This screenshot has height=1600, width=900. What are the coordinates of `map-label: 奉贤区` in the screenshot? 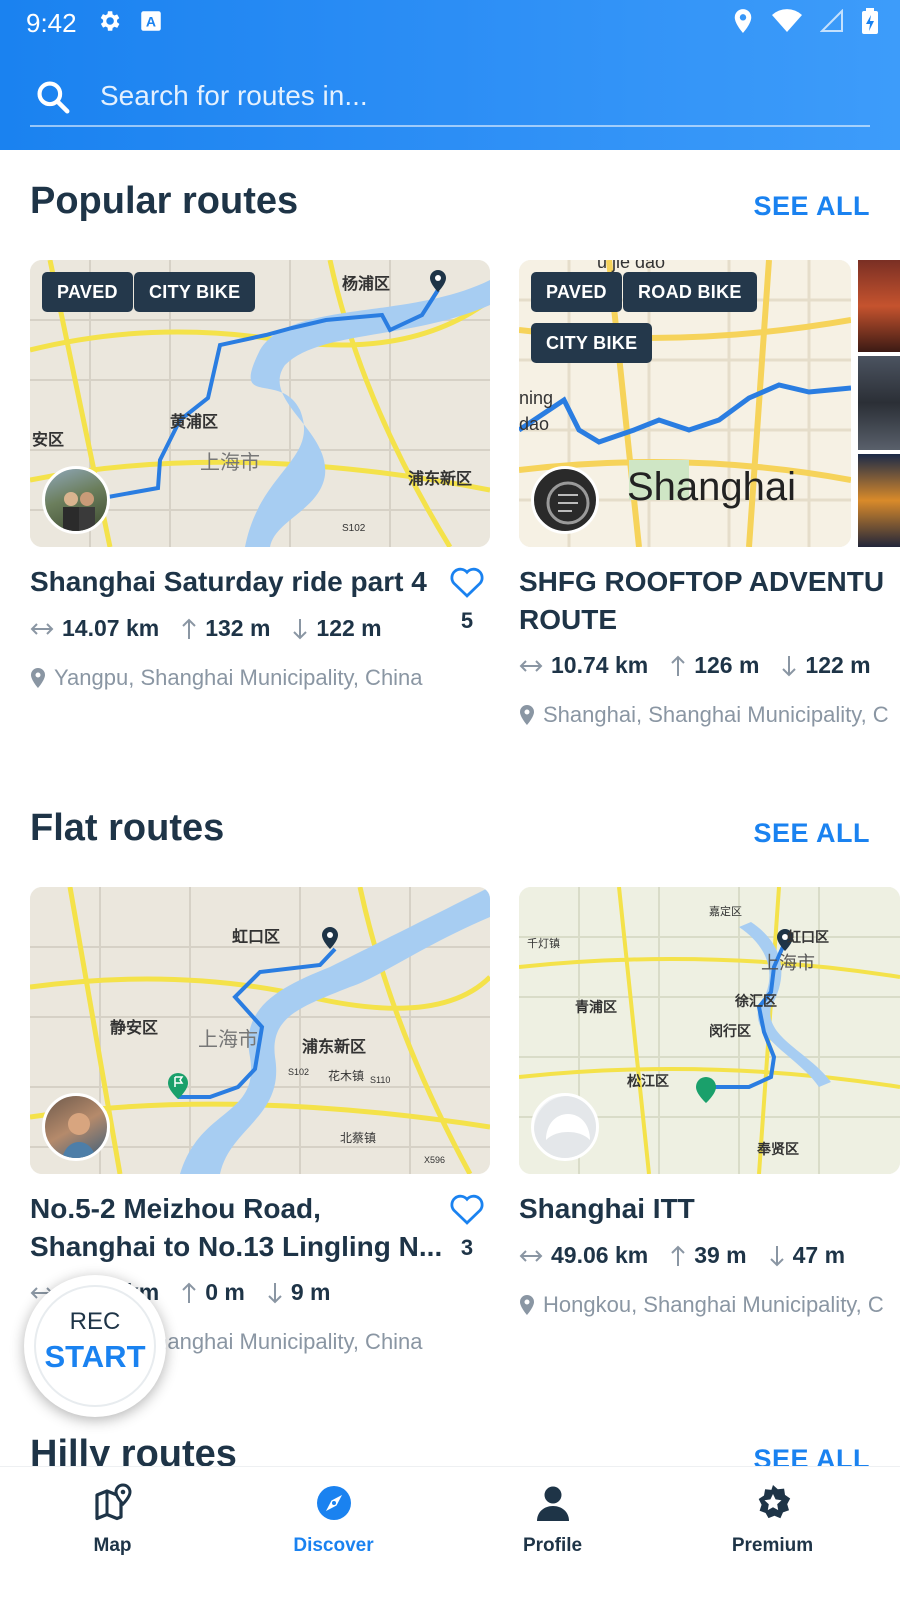 It's located at (778, 1149).